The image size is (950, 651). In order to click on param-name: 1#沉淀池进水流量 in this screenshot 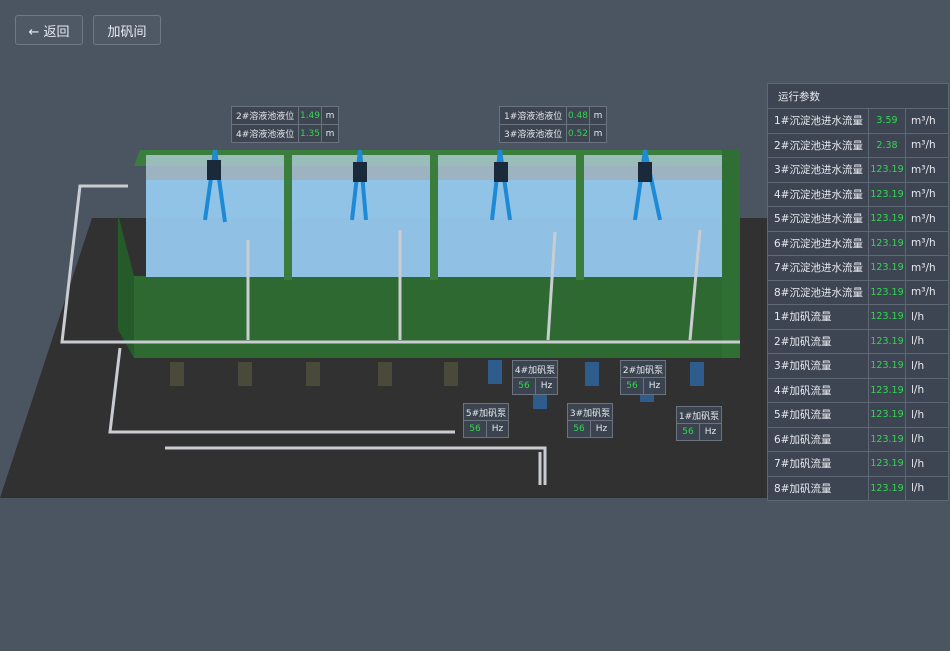, I will do `click(818, 121)`.